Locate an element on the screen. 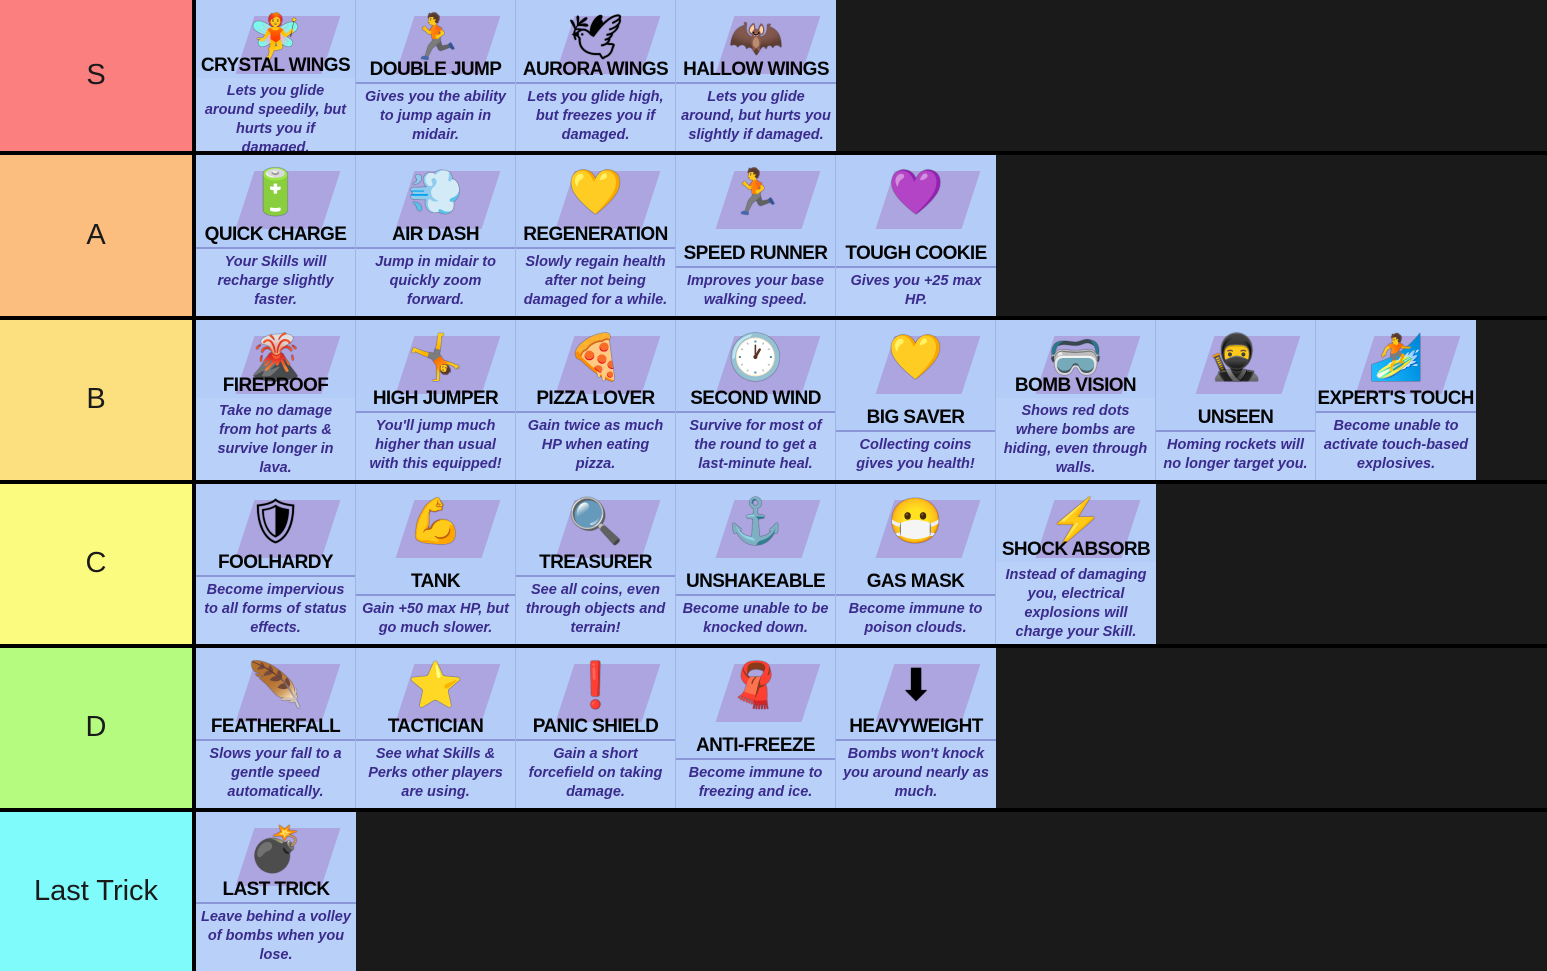 Image resolution: width=1547 pixels, height=971 pixels. perk-description: Gives you +25 max HP. is located at coordinates (916, 291).